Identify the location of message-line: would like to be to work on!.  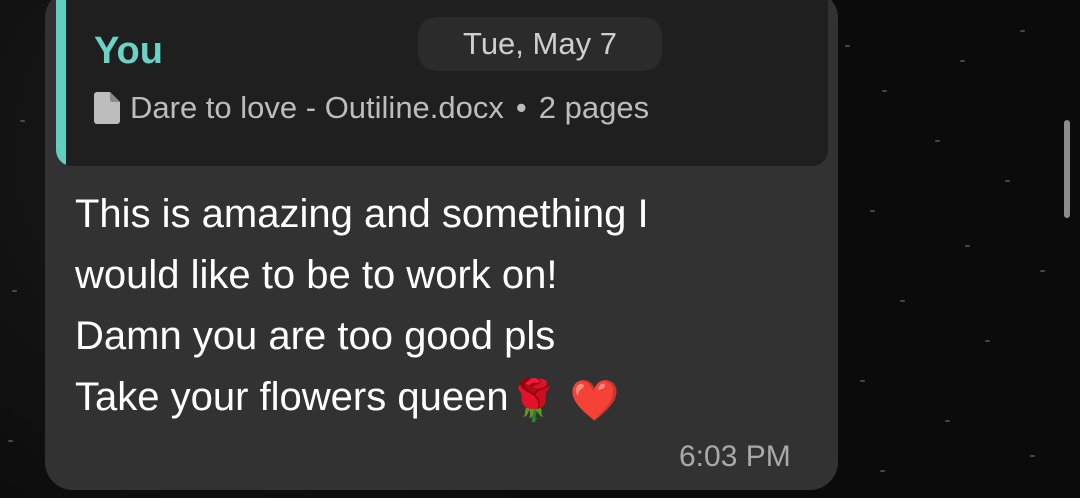
(316, 275).